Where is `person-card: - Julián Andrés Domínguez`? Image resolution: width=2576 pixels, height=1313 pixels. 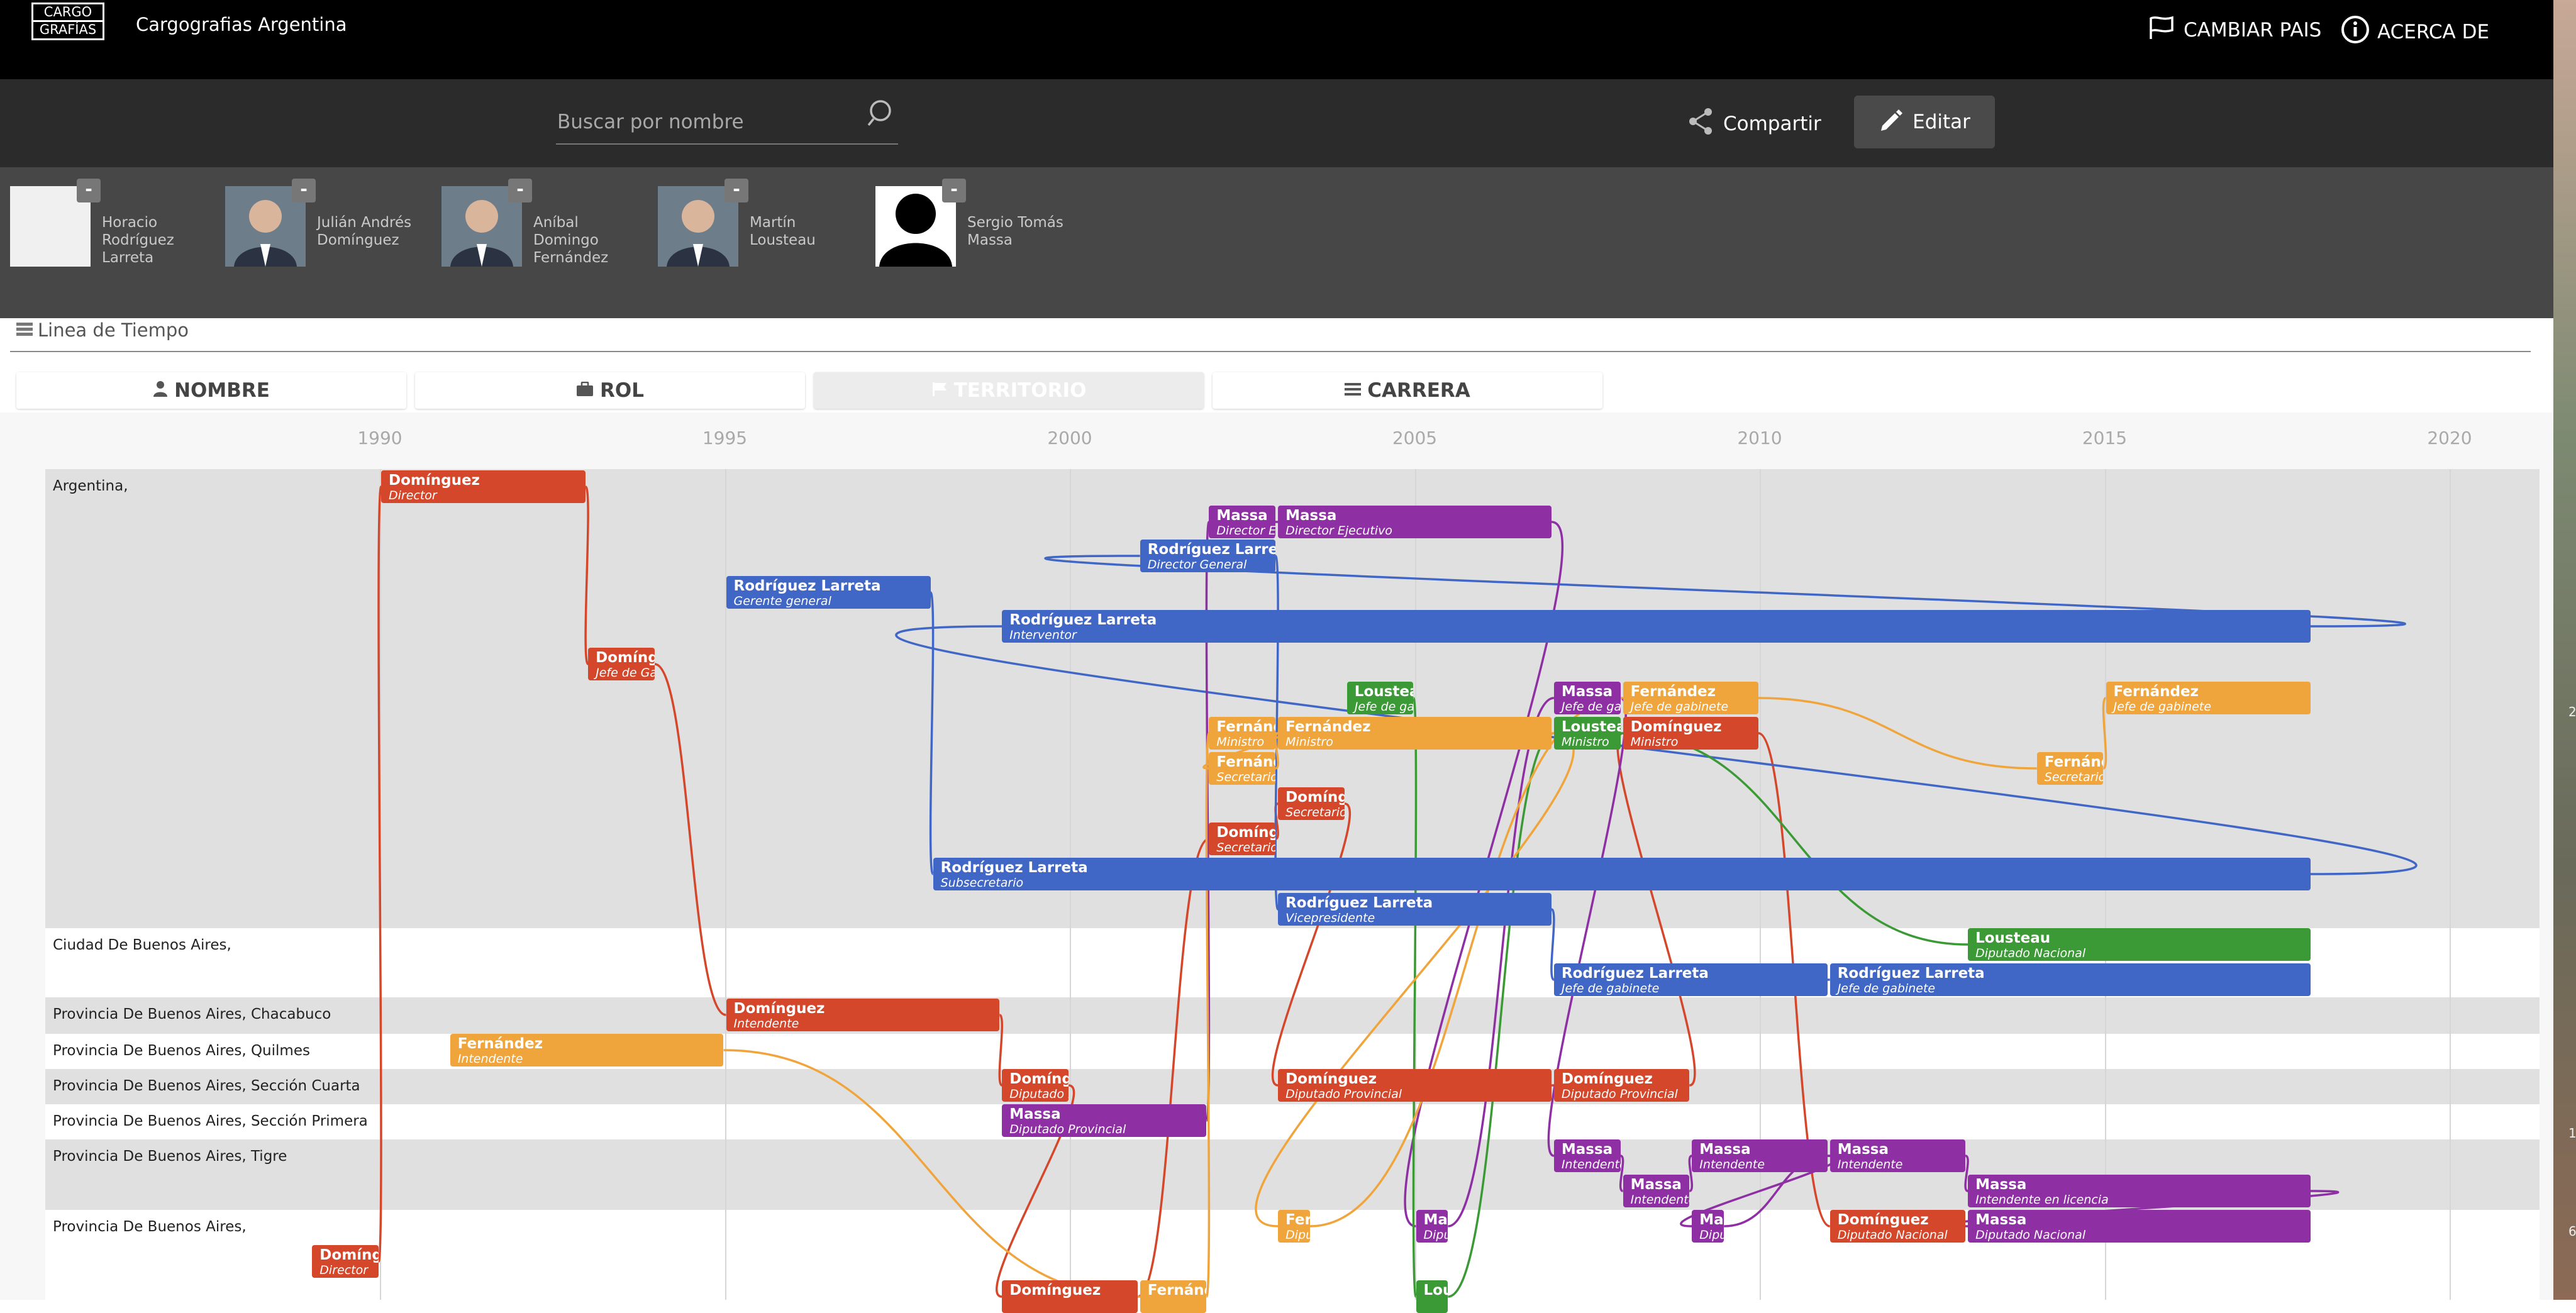
person-card: - Julián Andrés Domínguez is located at coordinates (319, 223).